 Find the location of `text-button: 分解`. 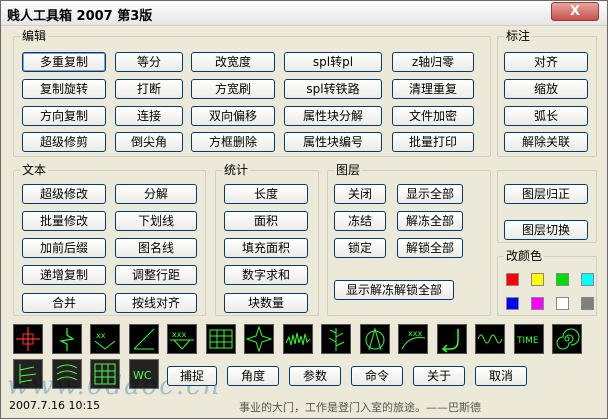

text-button: 分解 is located at coordinates (156, 194).